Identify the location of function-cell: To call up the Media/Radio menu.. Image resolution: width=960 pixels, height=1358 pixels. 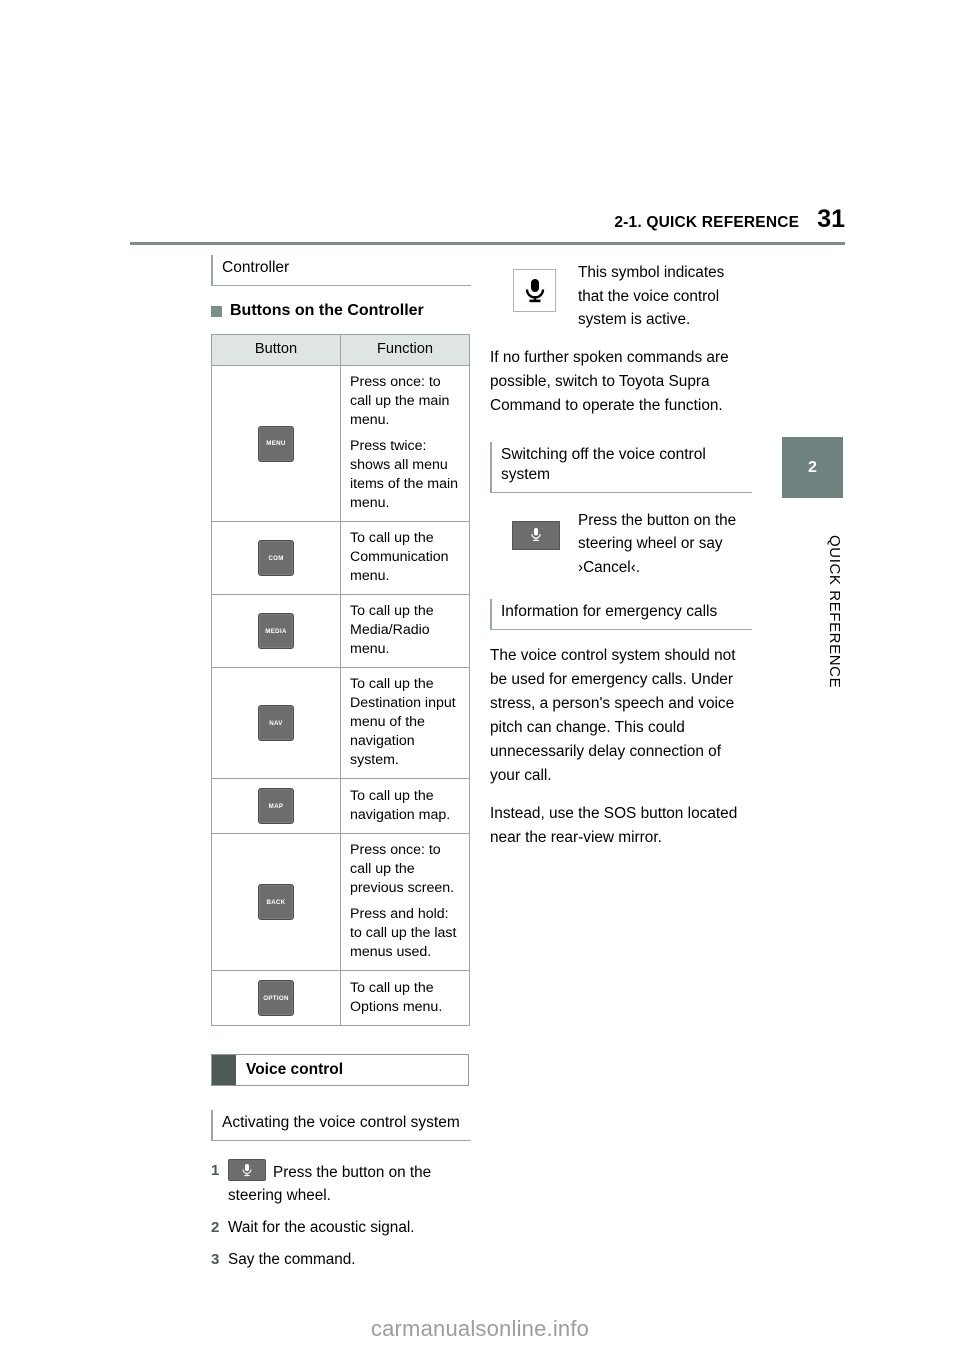
(405, 631).